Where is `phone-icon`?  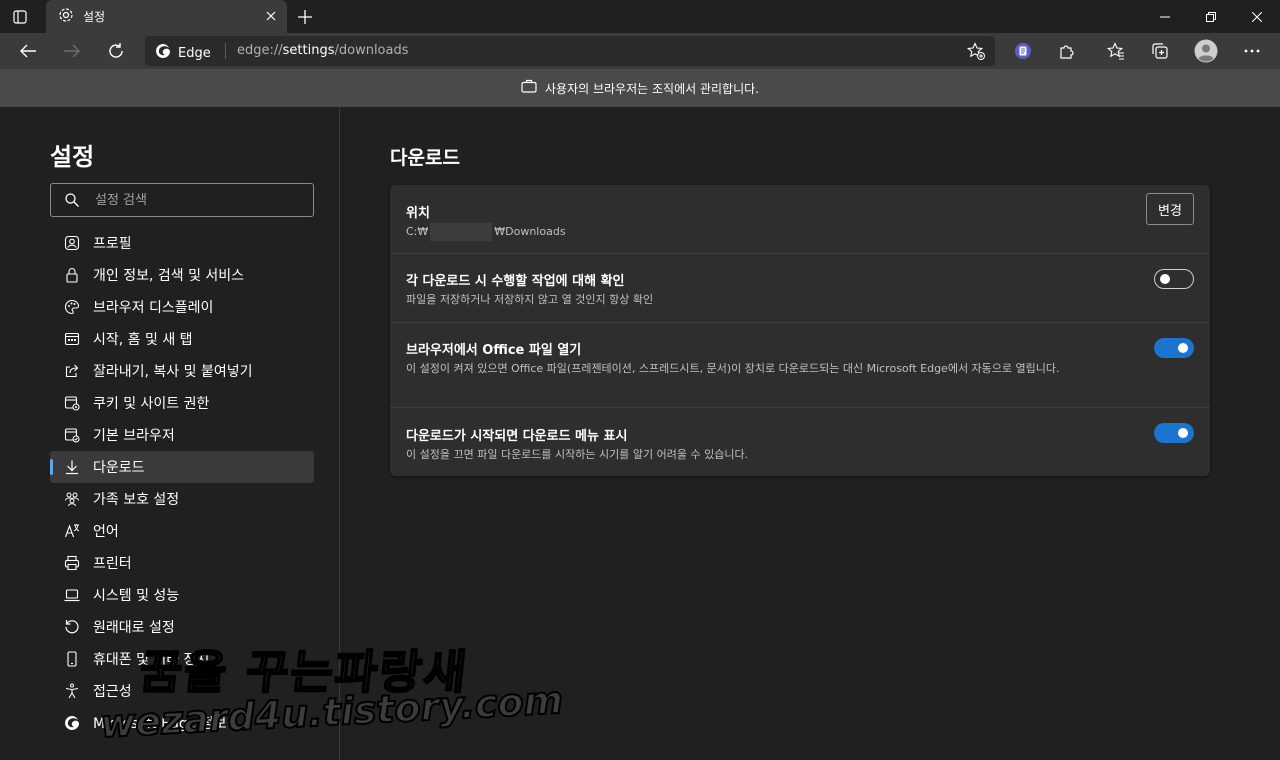 phone-icon is located at coordinates (72, 659).